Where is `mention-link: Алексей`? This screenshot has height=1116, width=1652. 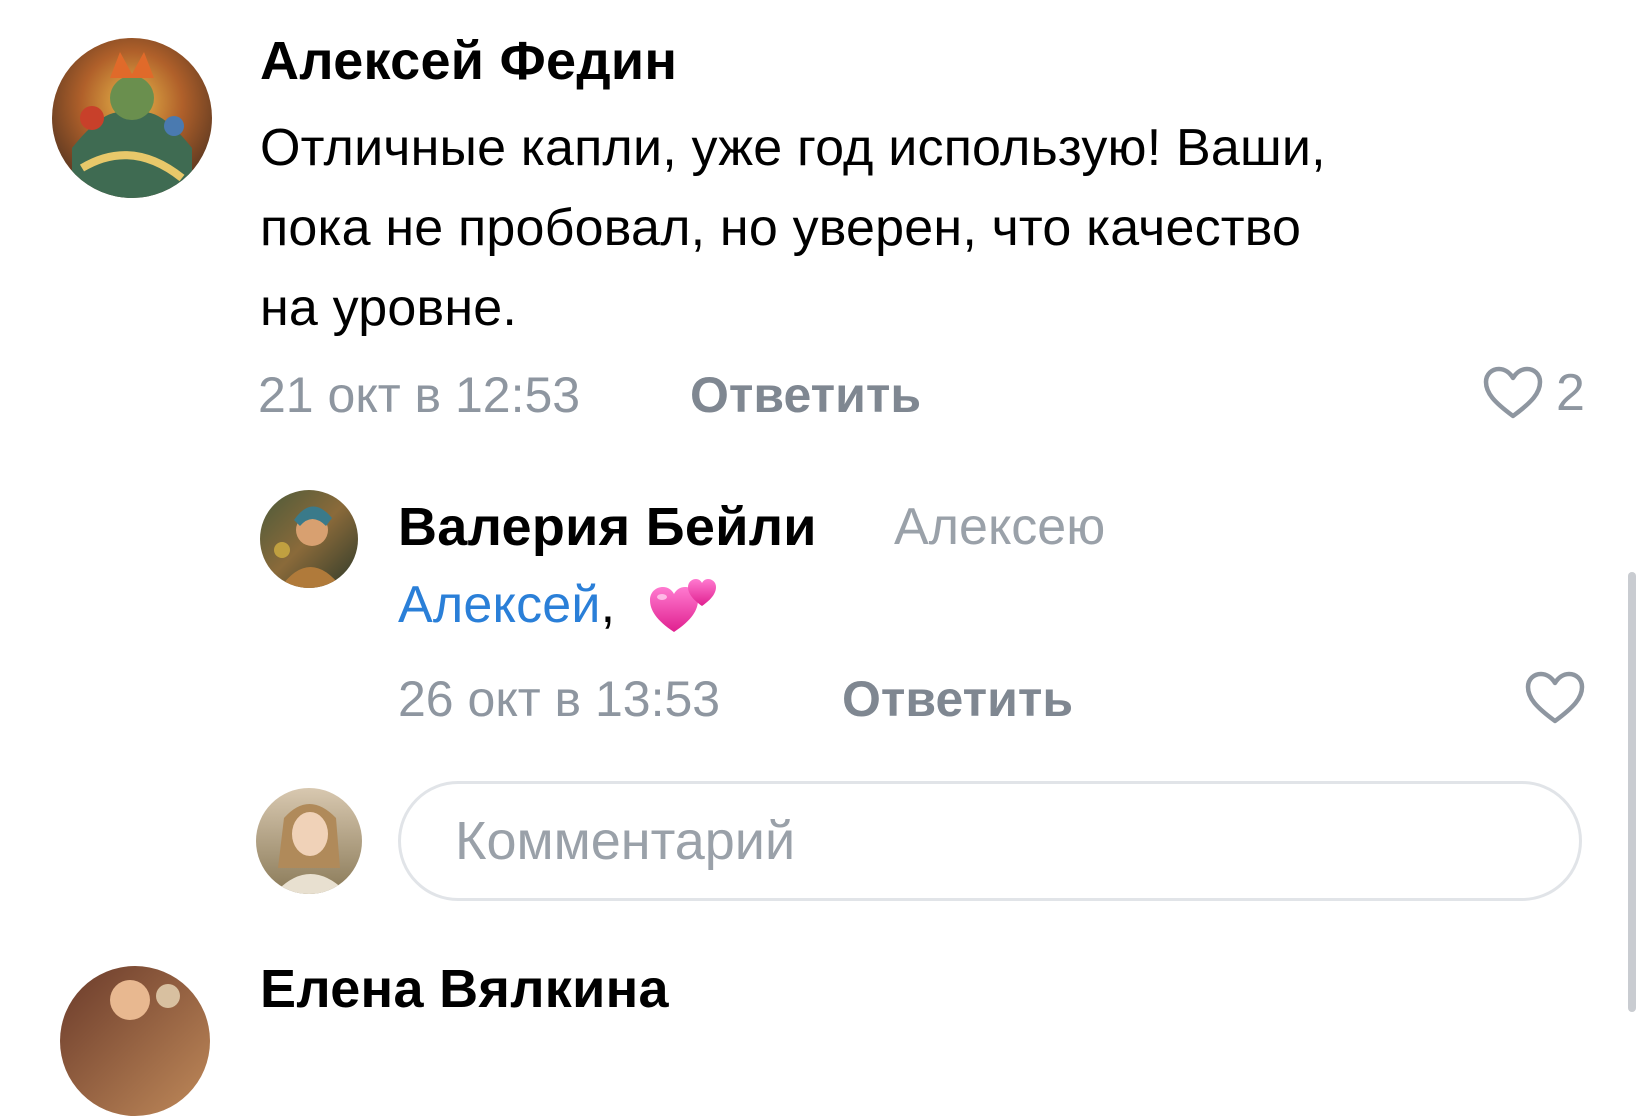
mention-link: Алексей is located at coordinates (499, 605).